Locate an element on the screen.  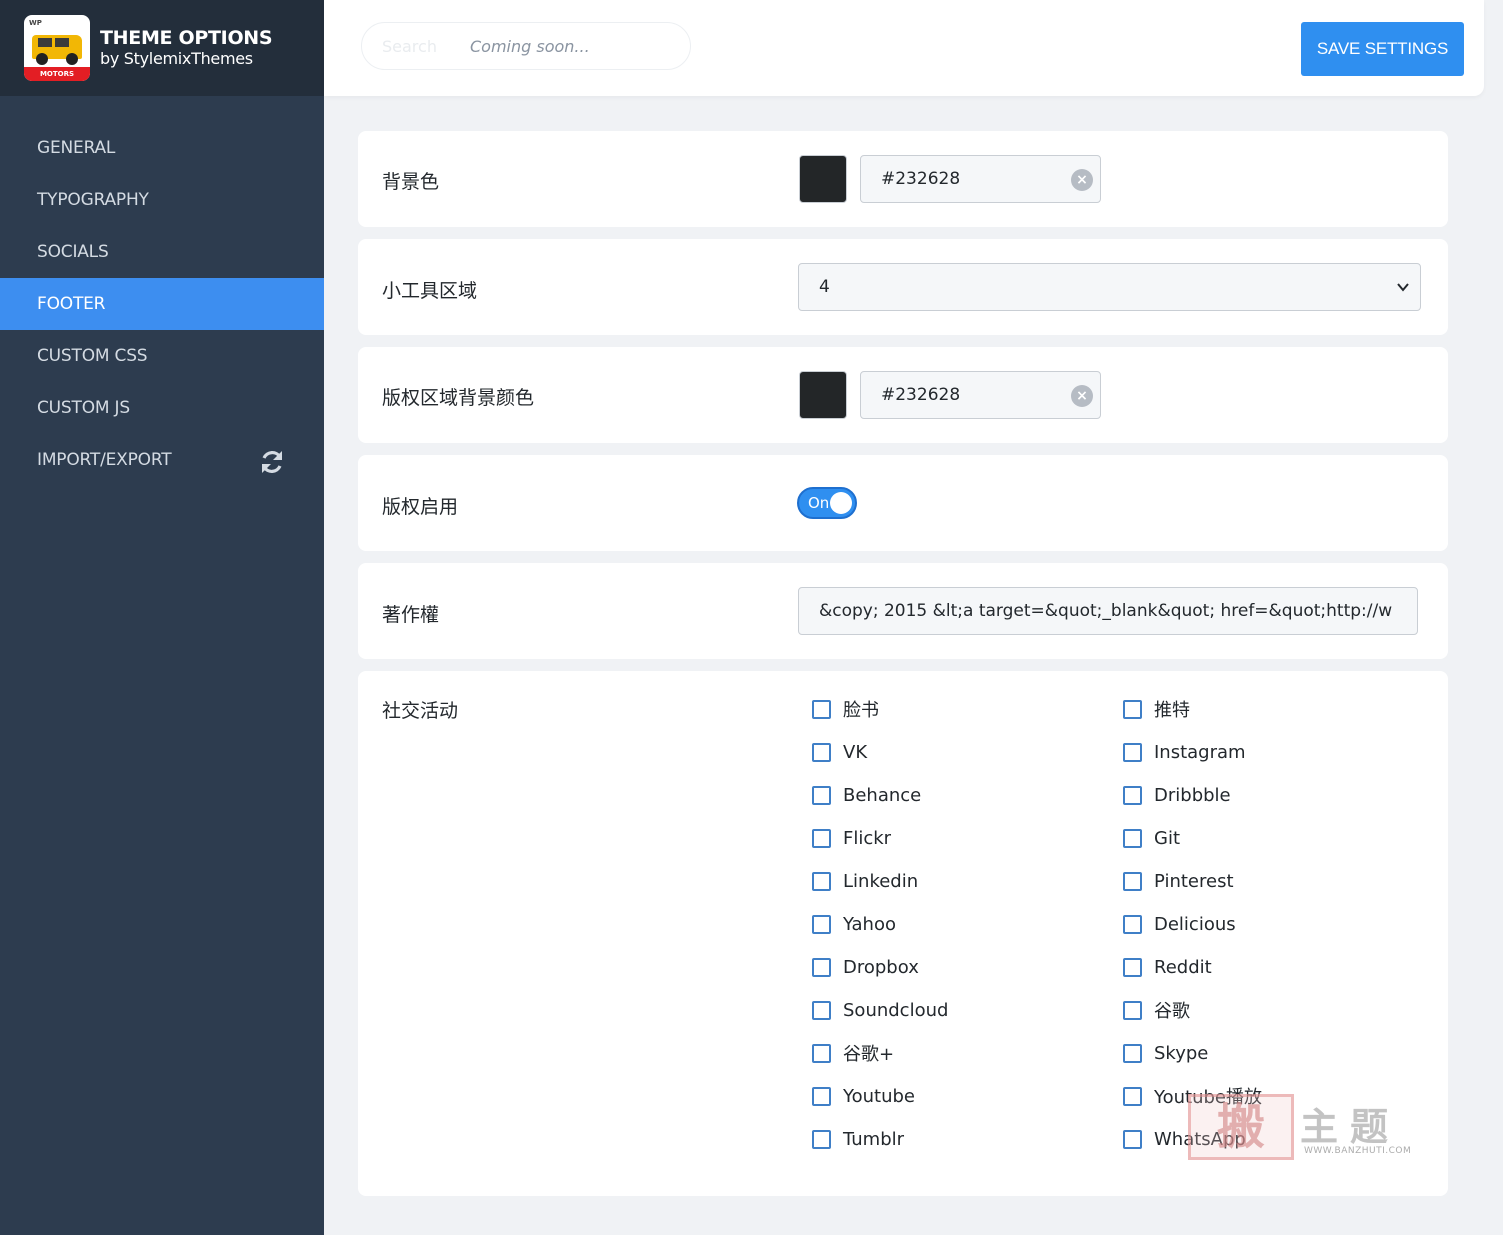
social-checkbox-soundcloud: Soundcloud is located at coordinates (967, 1010).